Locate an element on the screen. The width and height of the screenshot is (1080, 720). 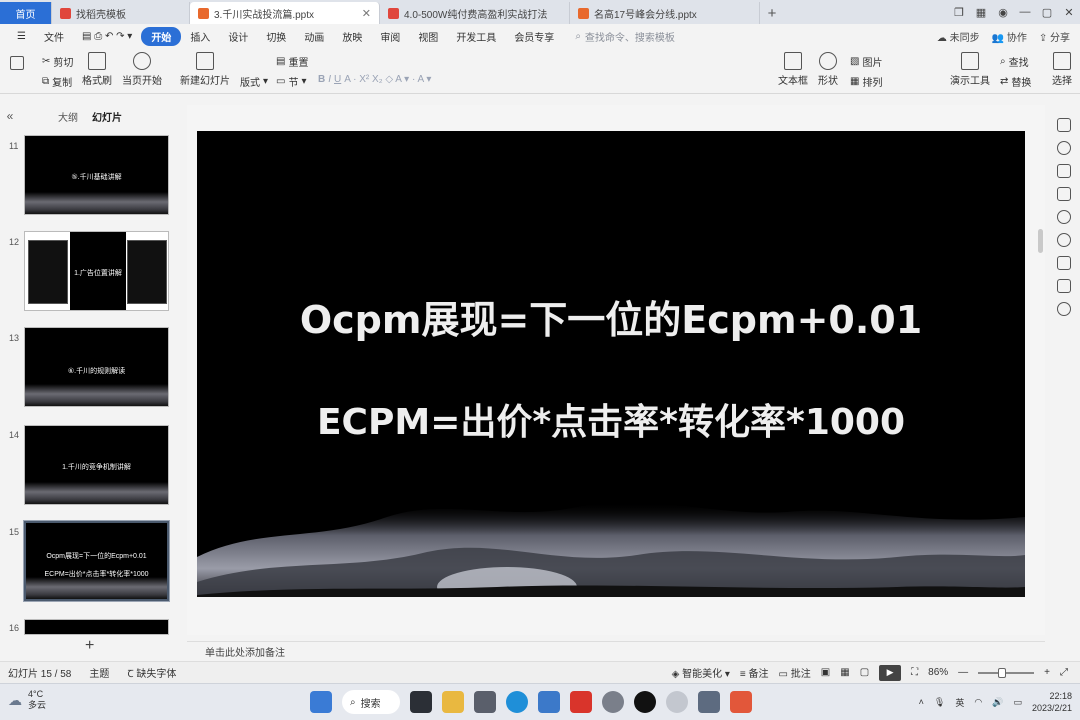
cut-button: ✂ 剪切 is located at coordinates (57, 61).